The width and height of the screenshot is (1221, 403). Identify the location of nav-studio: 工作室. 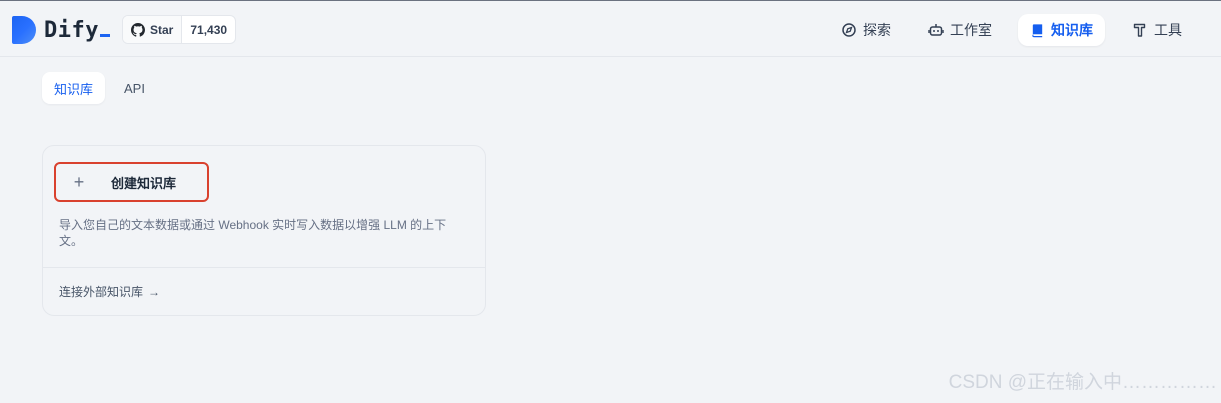
(960, 30).